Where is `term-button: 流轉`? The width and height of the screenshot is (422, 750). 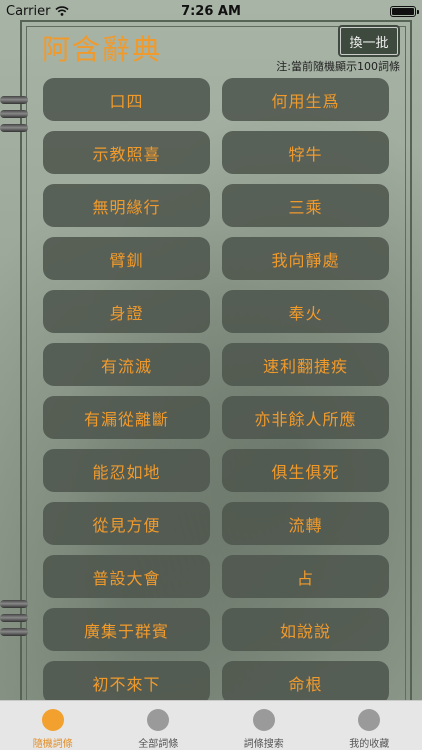
term-button: 流轉 is located at coordinates (305, 523).